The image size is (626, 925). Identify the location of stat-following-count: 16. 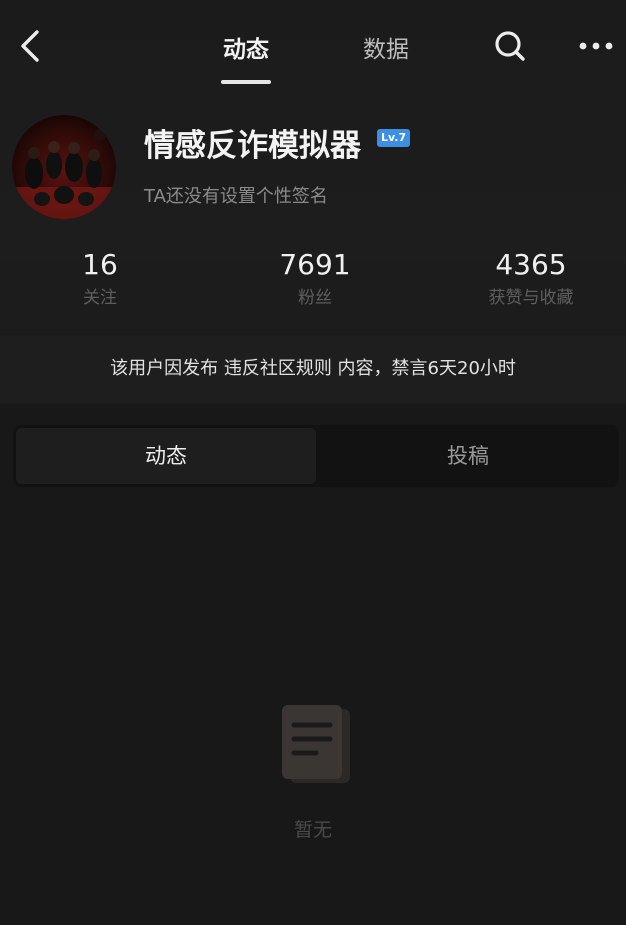
(100, 264).